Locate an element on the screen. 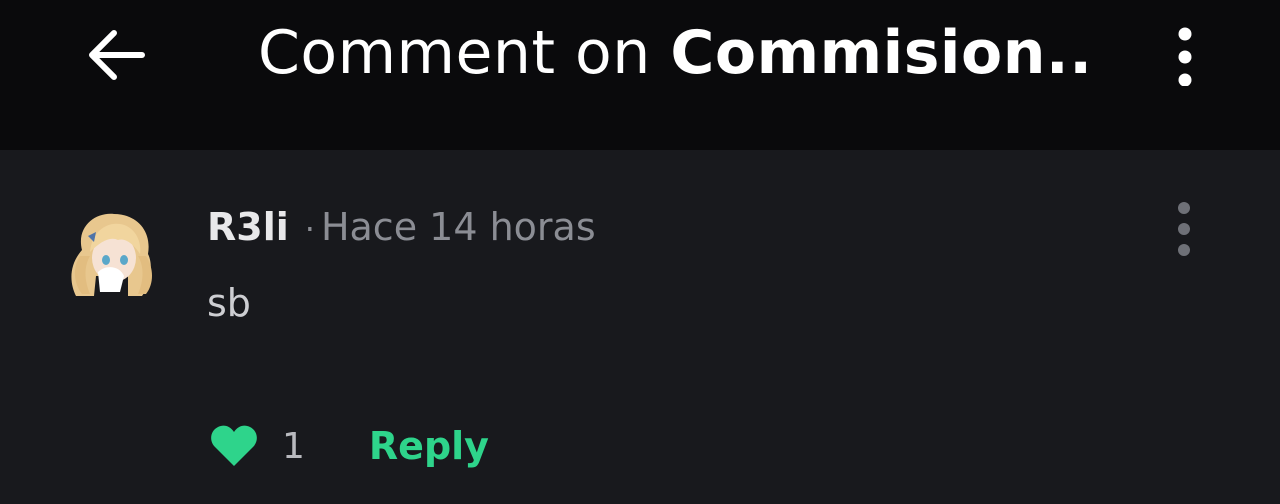 Image resolution: width=1280 pixels, height=504 pixels. comment-meta: R3li · Hace 14 horas is located at coordinates (401, 227).